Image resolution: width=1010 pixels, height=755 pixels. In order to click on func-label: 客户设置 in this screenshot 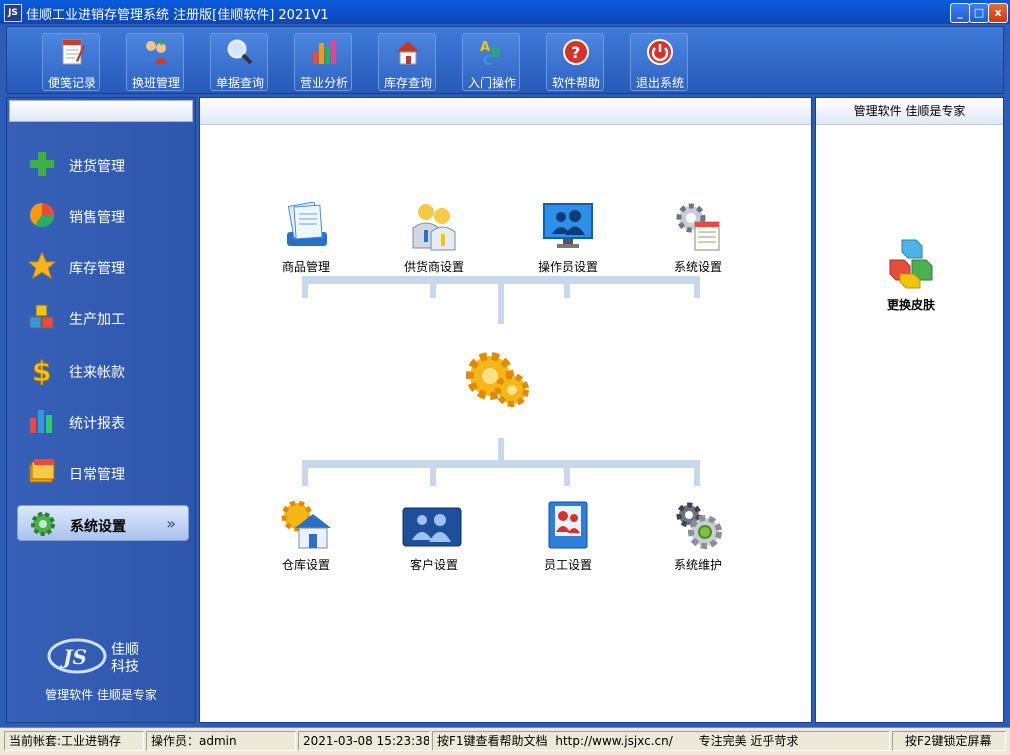, I will do `click(433, 565)`.